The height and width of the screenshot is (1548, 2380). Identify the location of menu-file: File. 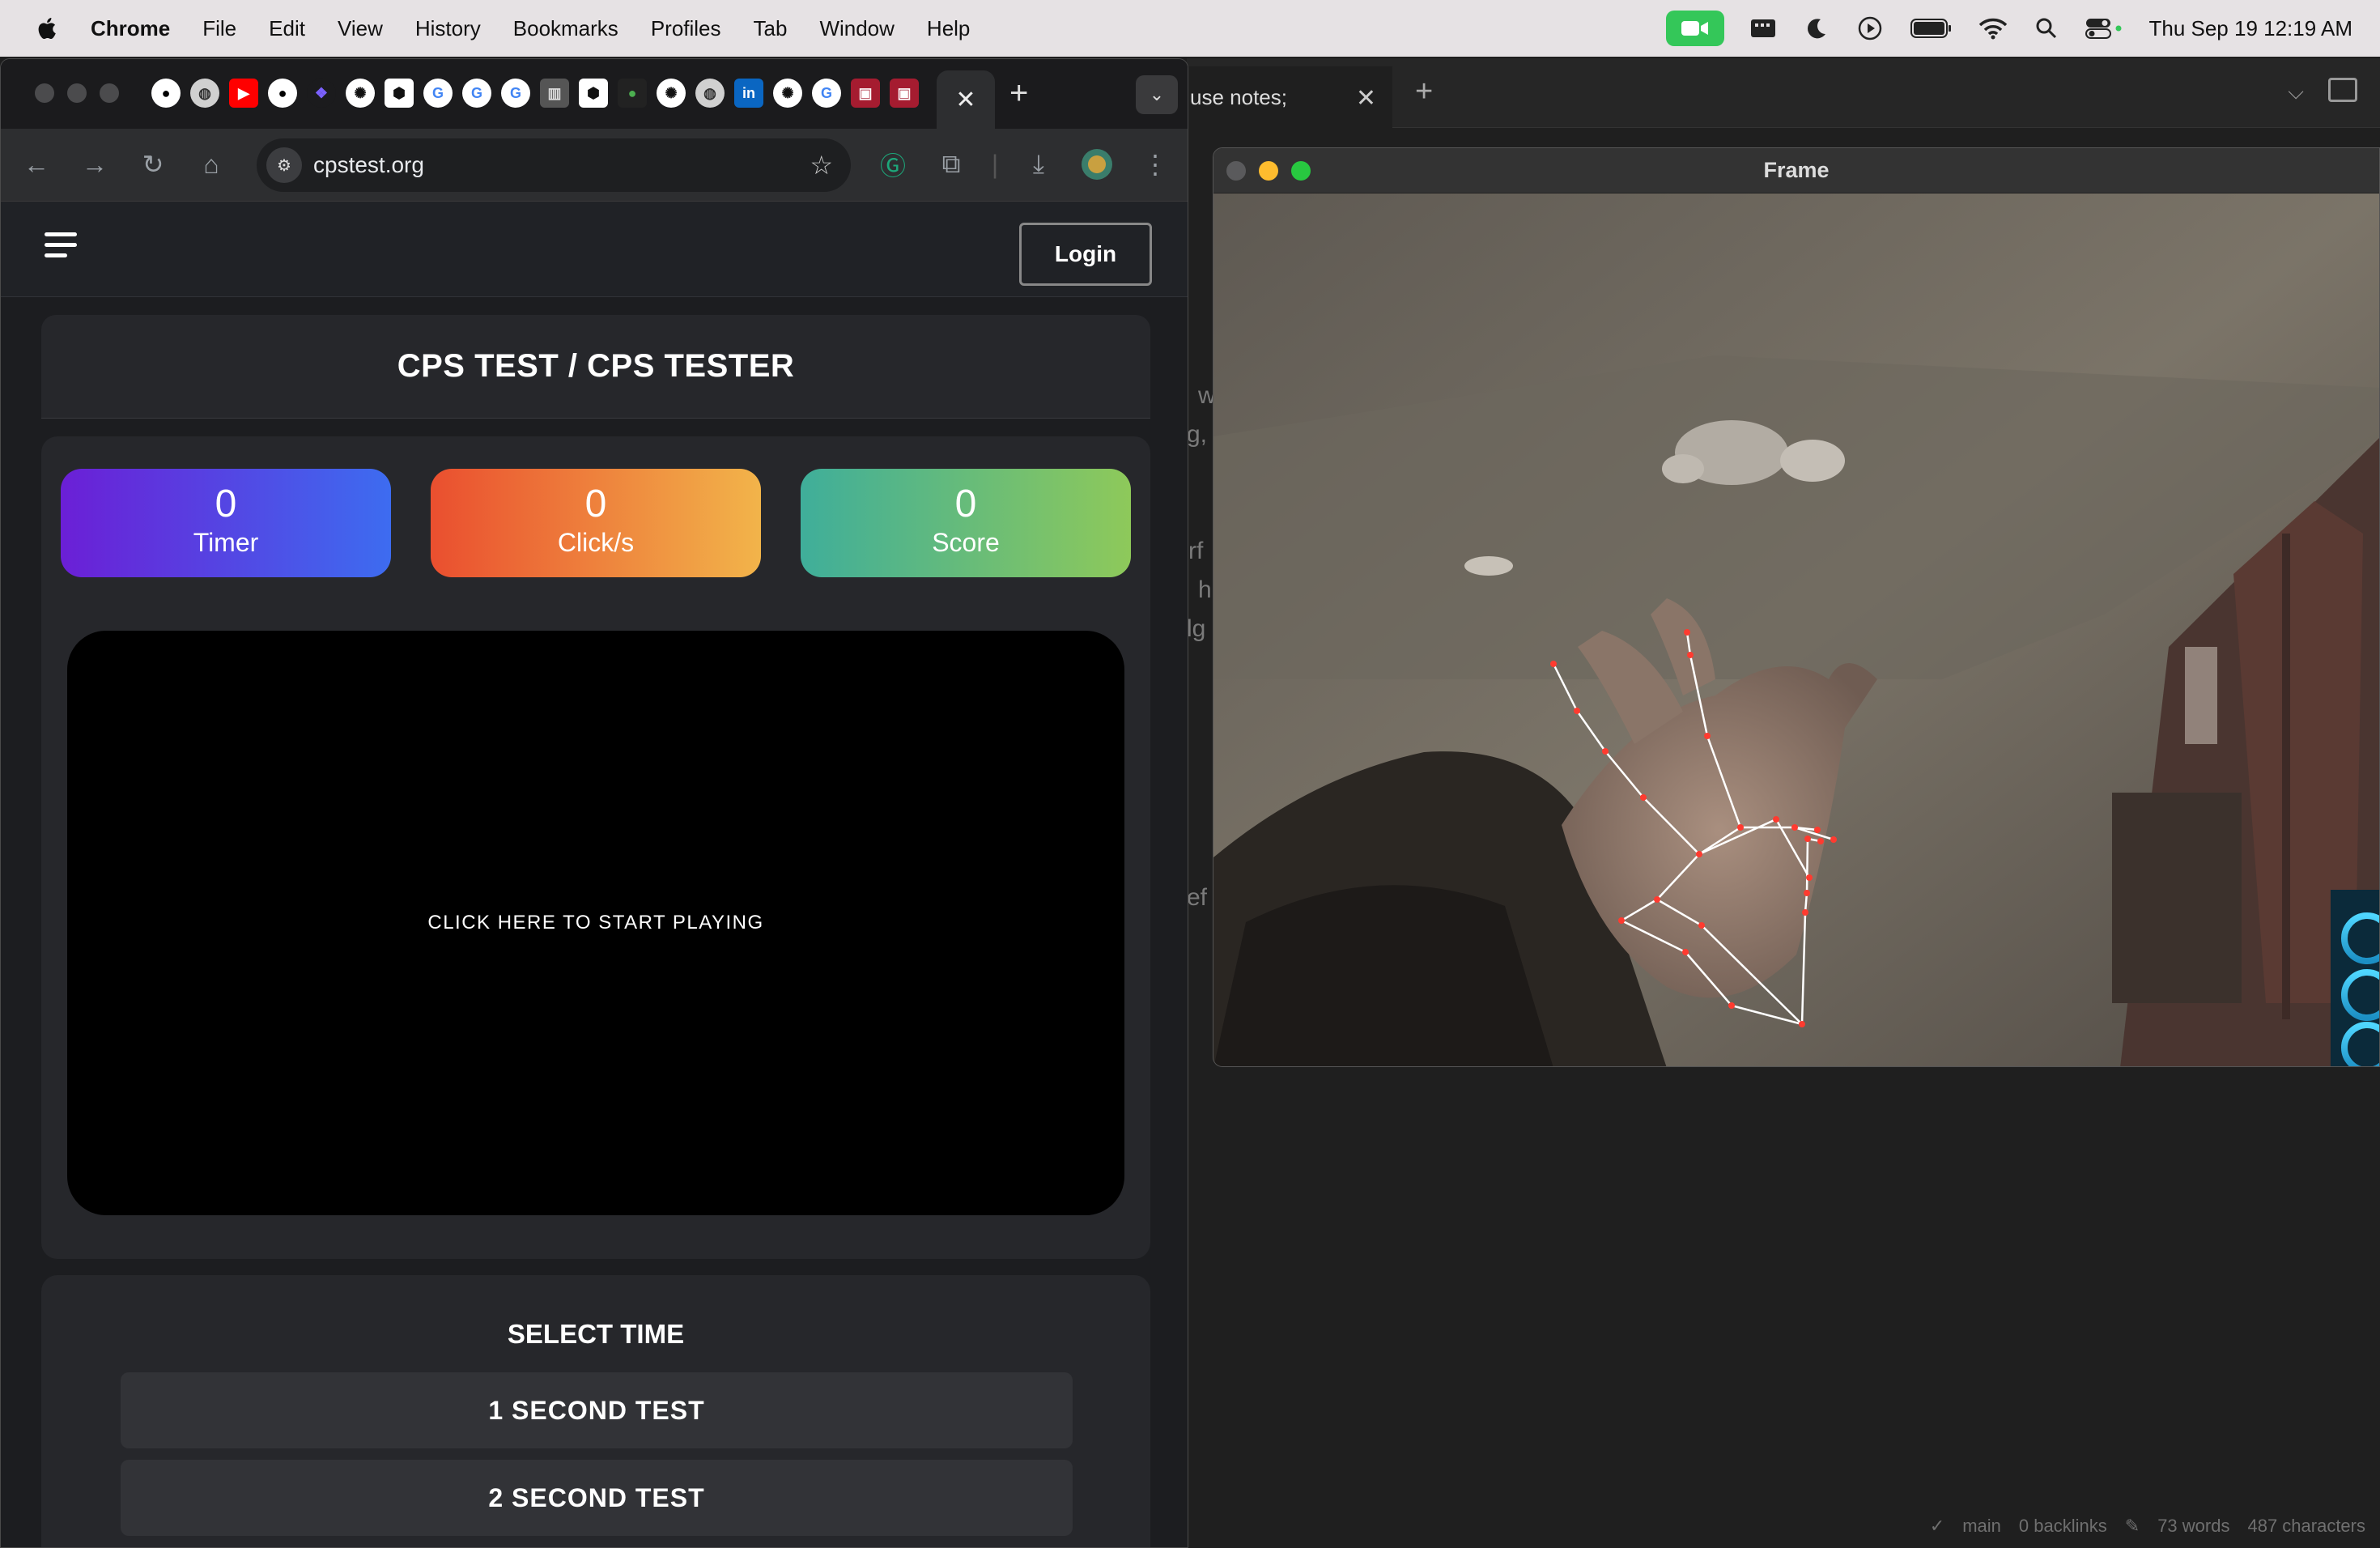
(219, 29).